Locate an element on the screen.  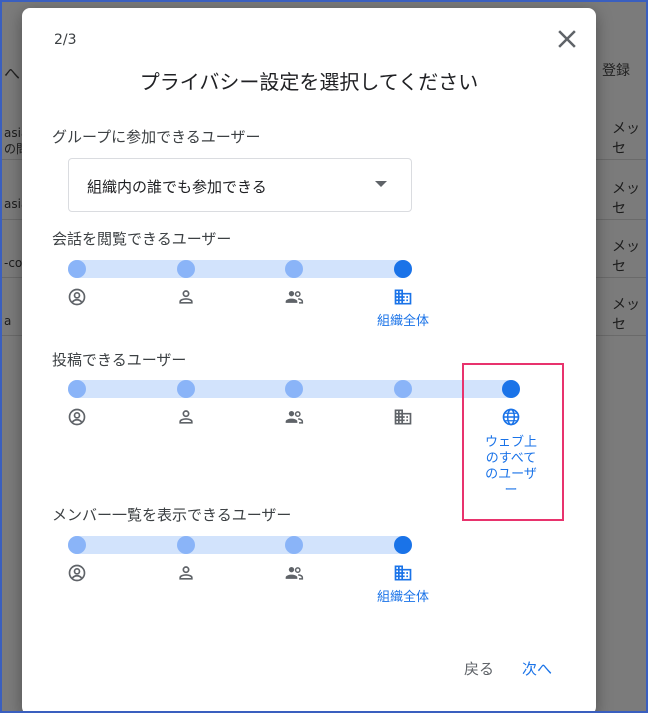
view-selected-level-label: 組織全体 is located at coordinates (402, 321).